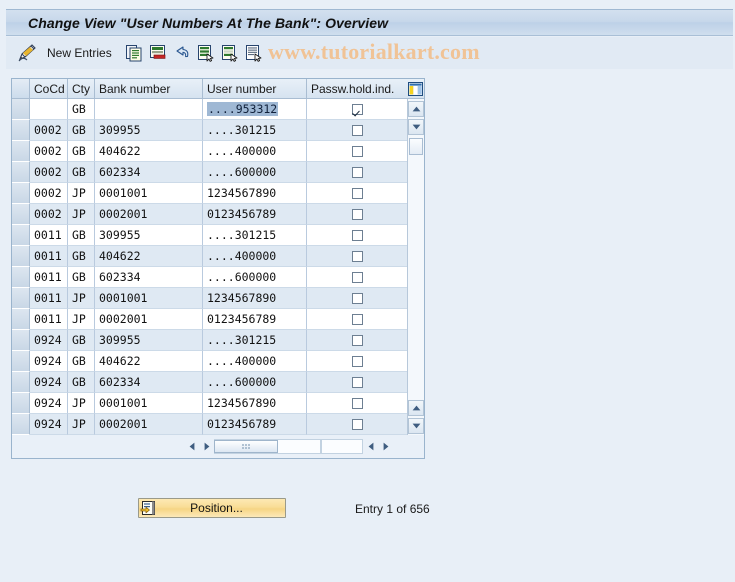 The image size is (735, 582). I want to click on table-row: 0924 JP 0002001 0123456789, so click(218, 424).